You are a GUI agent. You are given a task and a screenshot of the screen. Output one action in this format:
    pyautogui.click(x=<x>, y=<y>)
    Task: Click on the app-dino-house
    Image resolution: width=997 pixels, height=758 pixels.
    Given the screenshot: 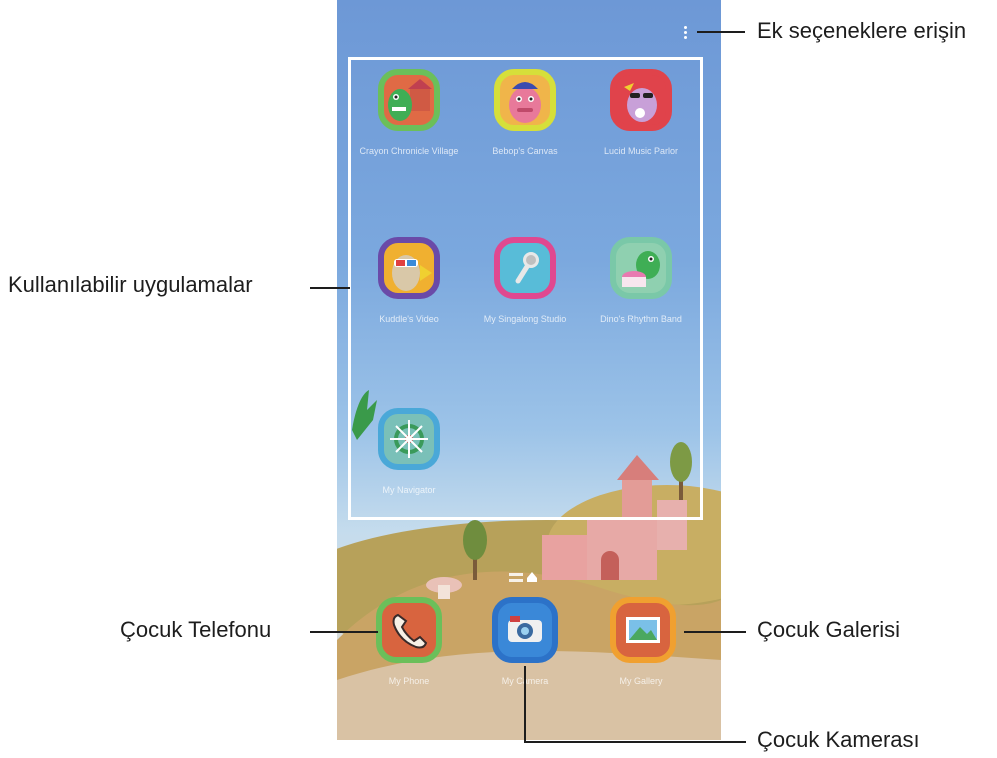 What is the action you would take?
    pyautogui.click(x=409, y=100)
    